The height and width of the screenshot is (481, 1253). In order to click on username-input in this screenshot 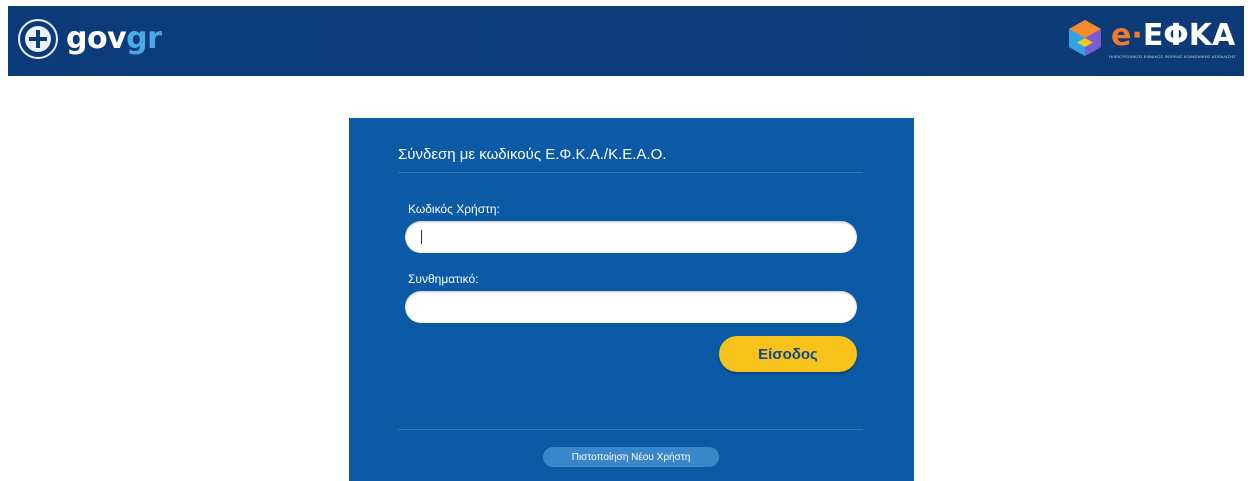, I will do `click(631, 237)`.